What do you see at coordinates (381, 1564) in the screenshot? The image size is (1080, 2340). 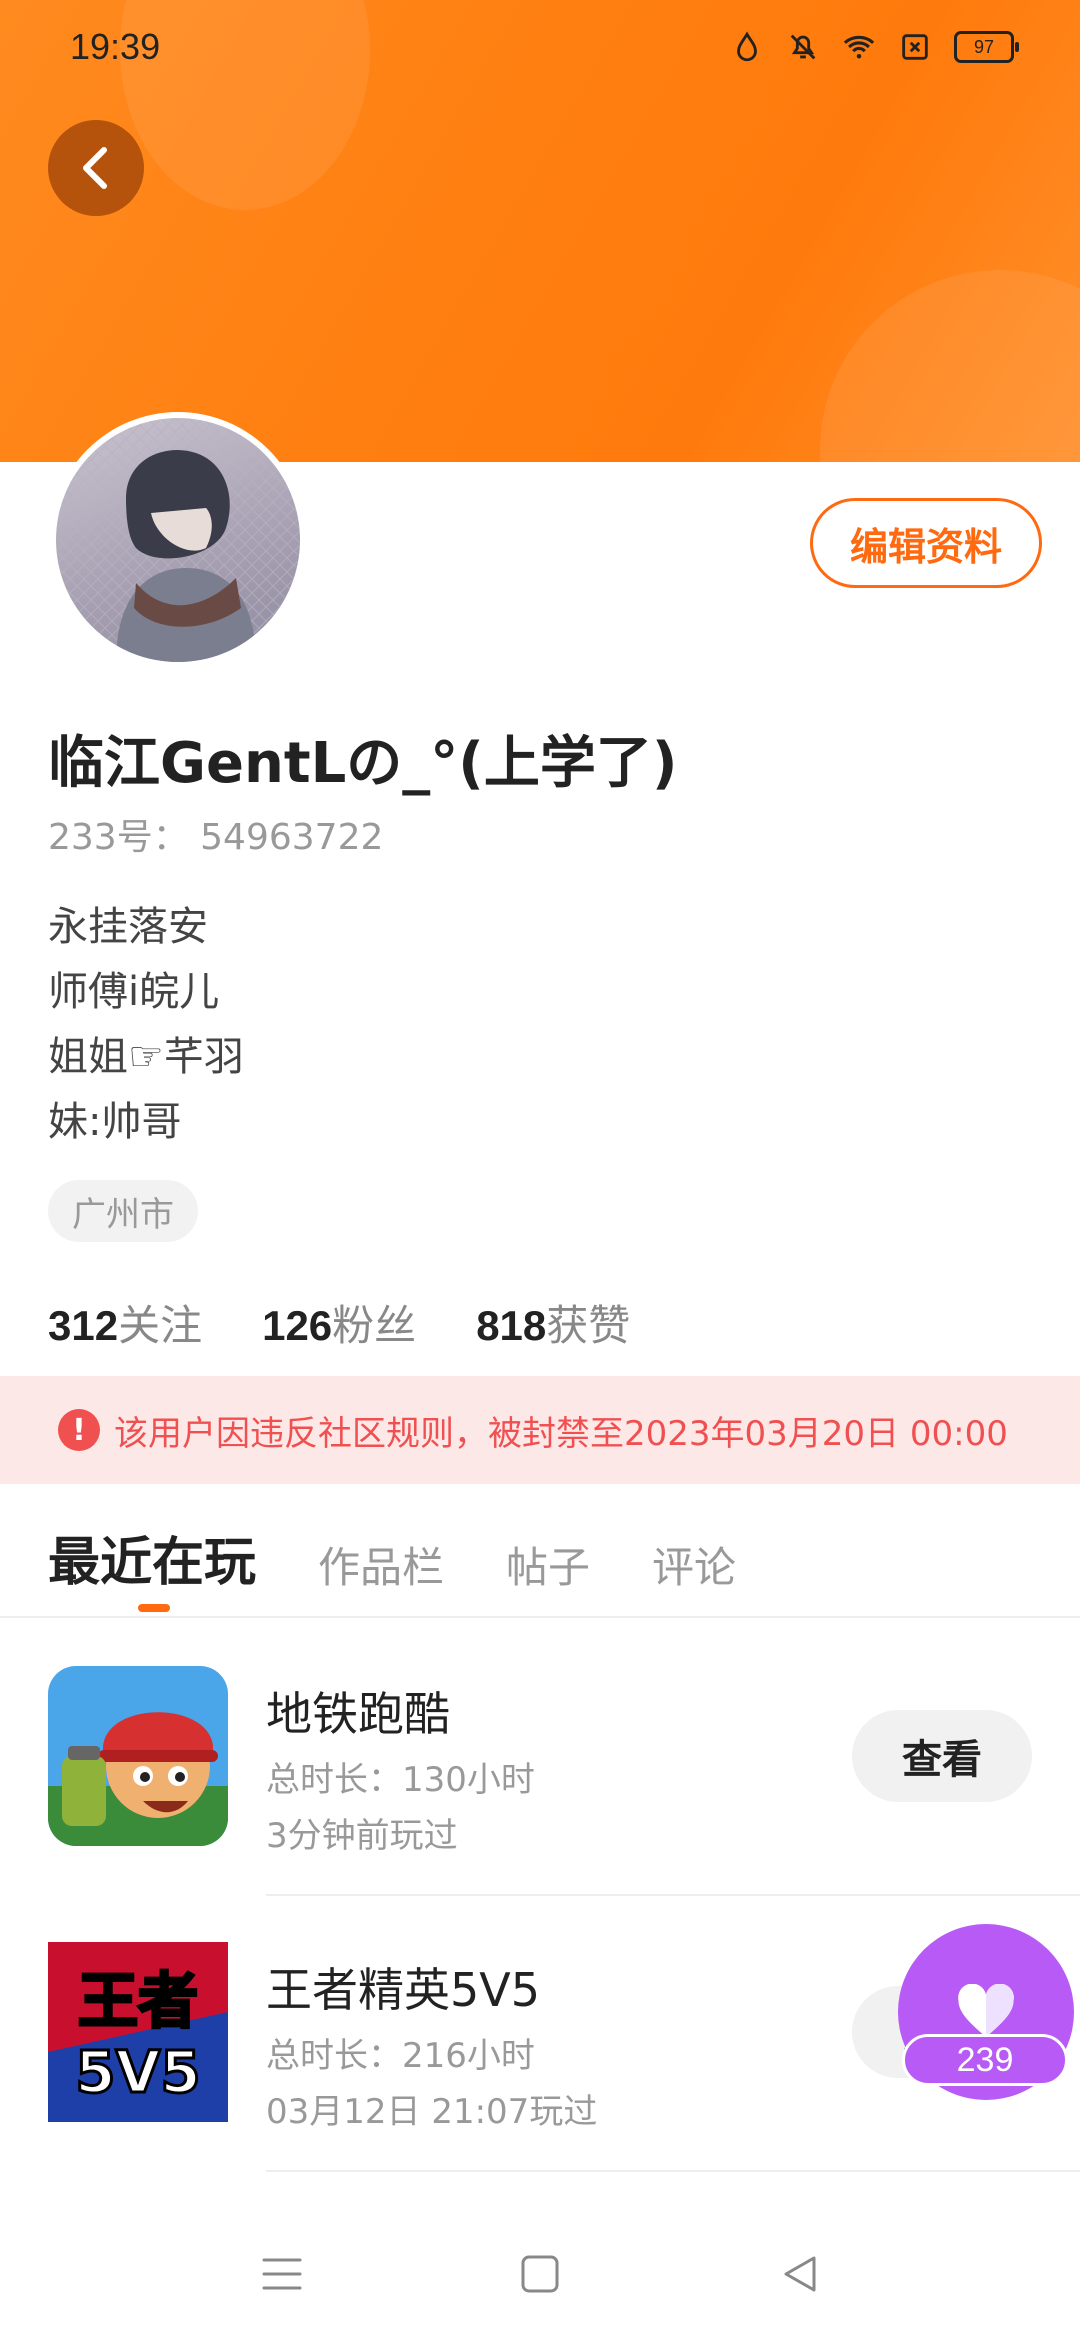 I see `tab-works: 作品栏` at bounding box center [381, 1564].